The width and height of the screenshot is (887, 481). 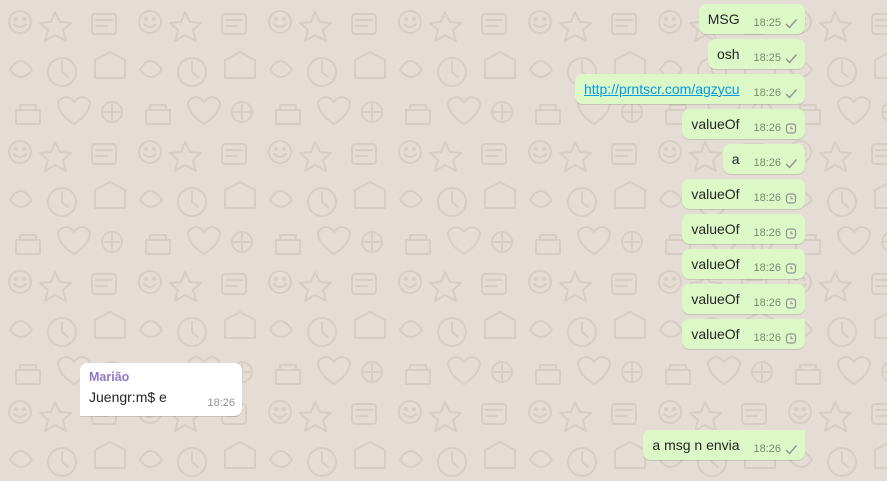 I want to click on message-outgoing: http://prntscr.com/agzycu 18:26, so click(x=689, y=89).